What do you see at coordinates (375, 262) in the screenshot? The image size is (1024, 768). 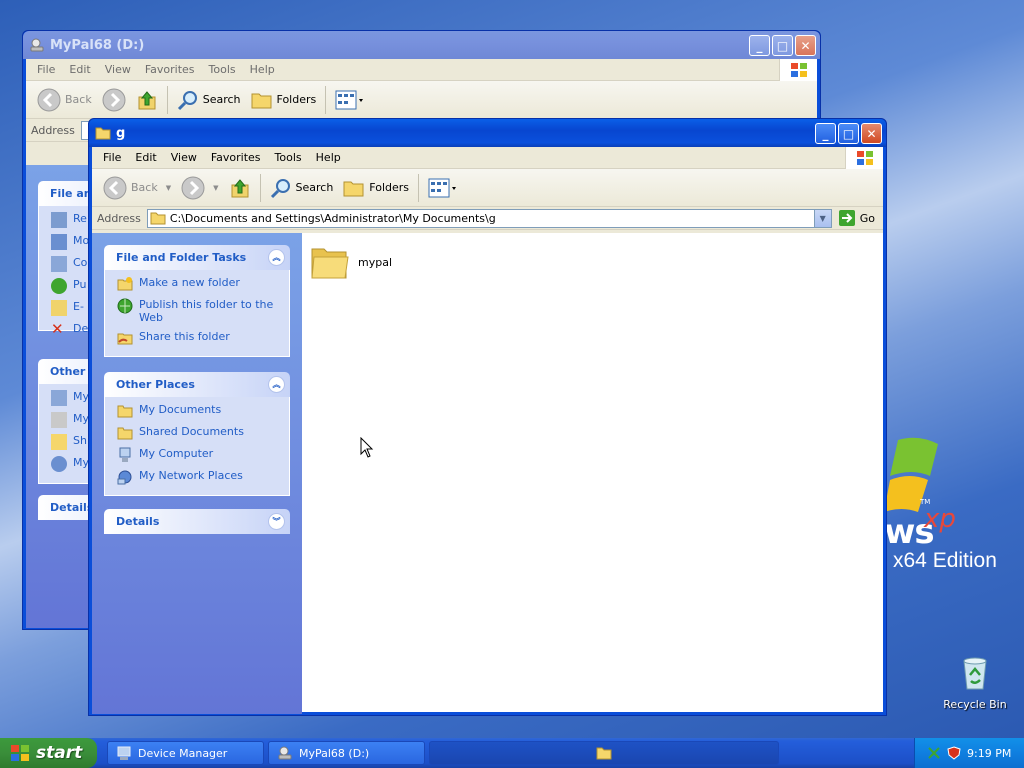 I see `file-name: mypal` at bounding box center [375, 262].